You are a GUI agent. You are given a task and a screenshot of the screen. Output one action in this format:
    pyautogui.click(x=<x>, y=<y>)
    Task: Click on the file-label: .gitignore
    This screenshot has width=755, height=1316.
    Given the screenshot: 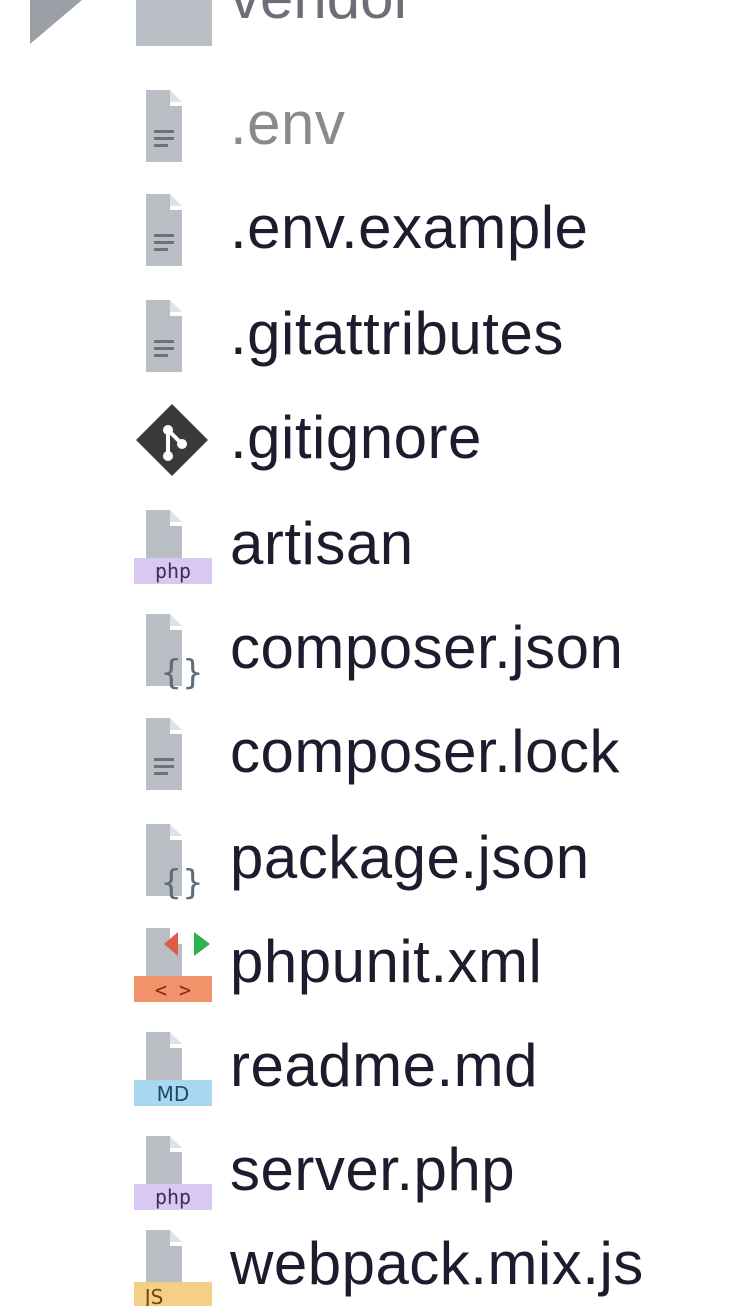 What is the action you would take?
    pyautogui.click(x=356, y=437)
    